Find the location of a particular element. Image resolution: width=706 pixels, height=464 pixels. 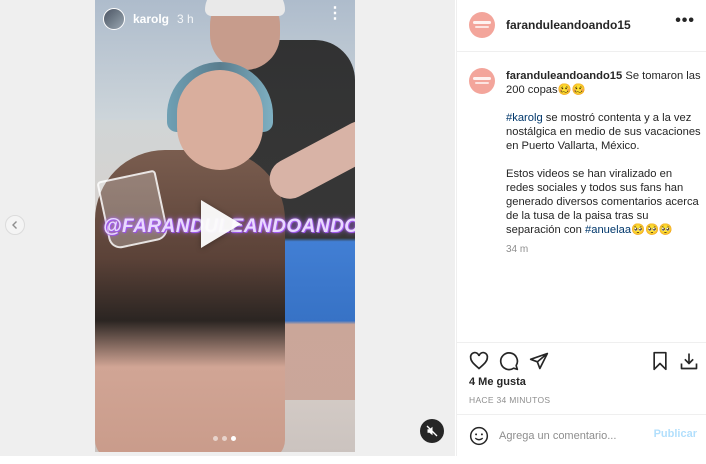

chevron-left-icon is located at coordinates (14, 225).